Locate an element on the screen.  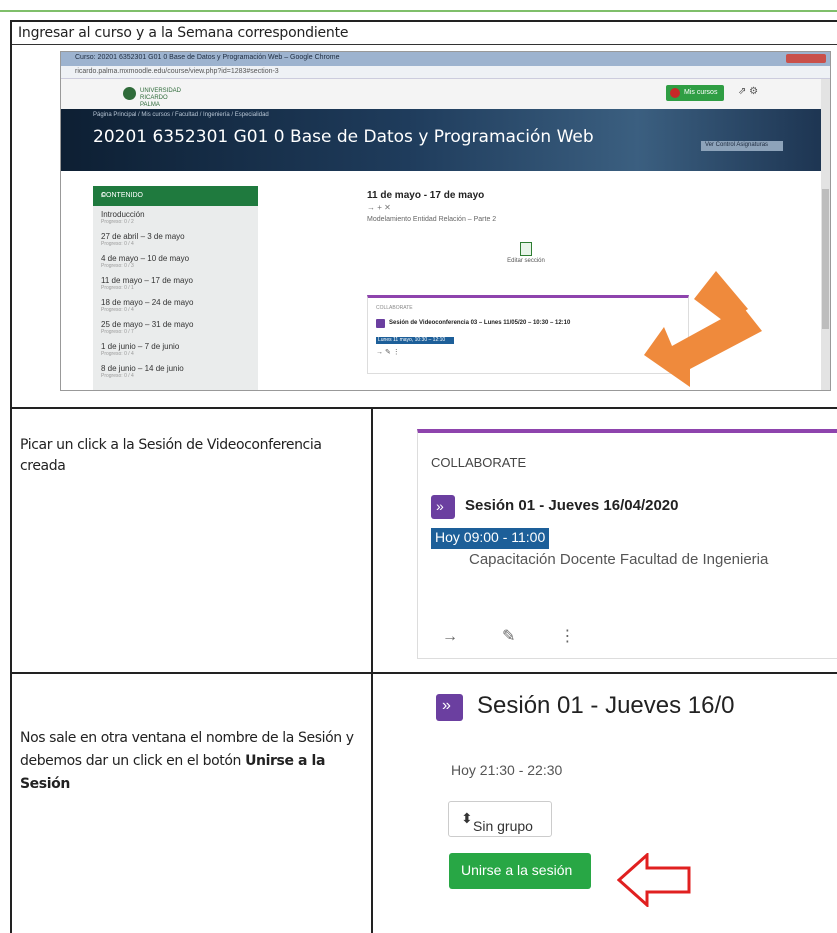
view-control-button: Ver Control Asignaturas is located at coordinates (742, 146).